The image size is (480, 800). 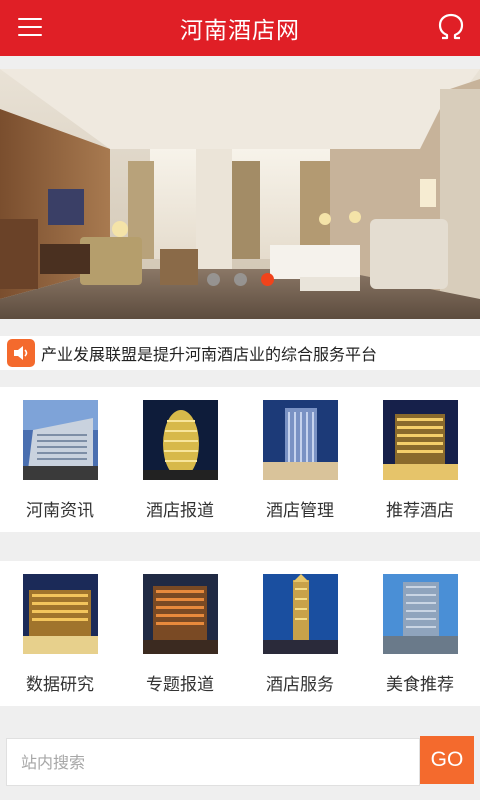 I want to click on menu-icon, so click(x=30, y=28).